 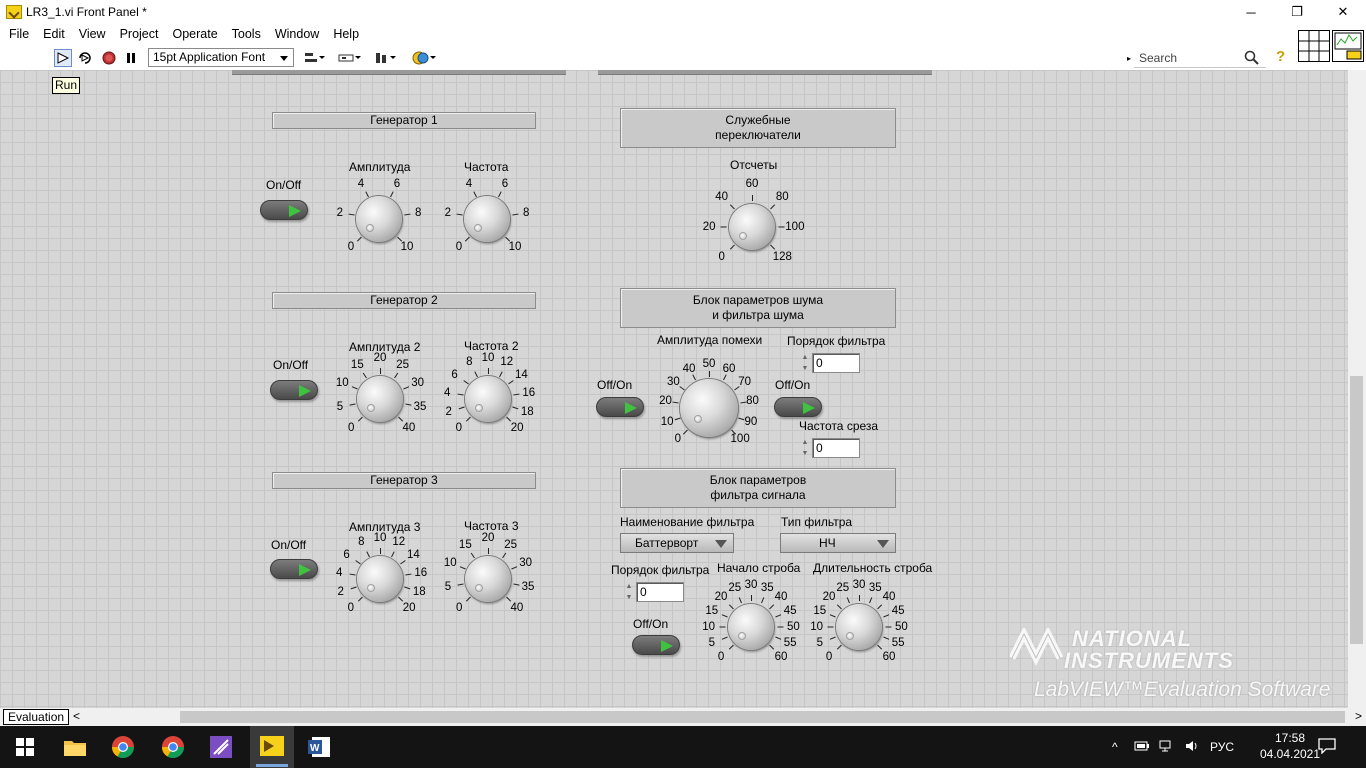 I want to click on generator3-amp-tick-label: 8, so click(x=361, y=542).